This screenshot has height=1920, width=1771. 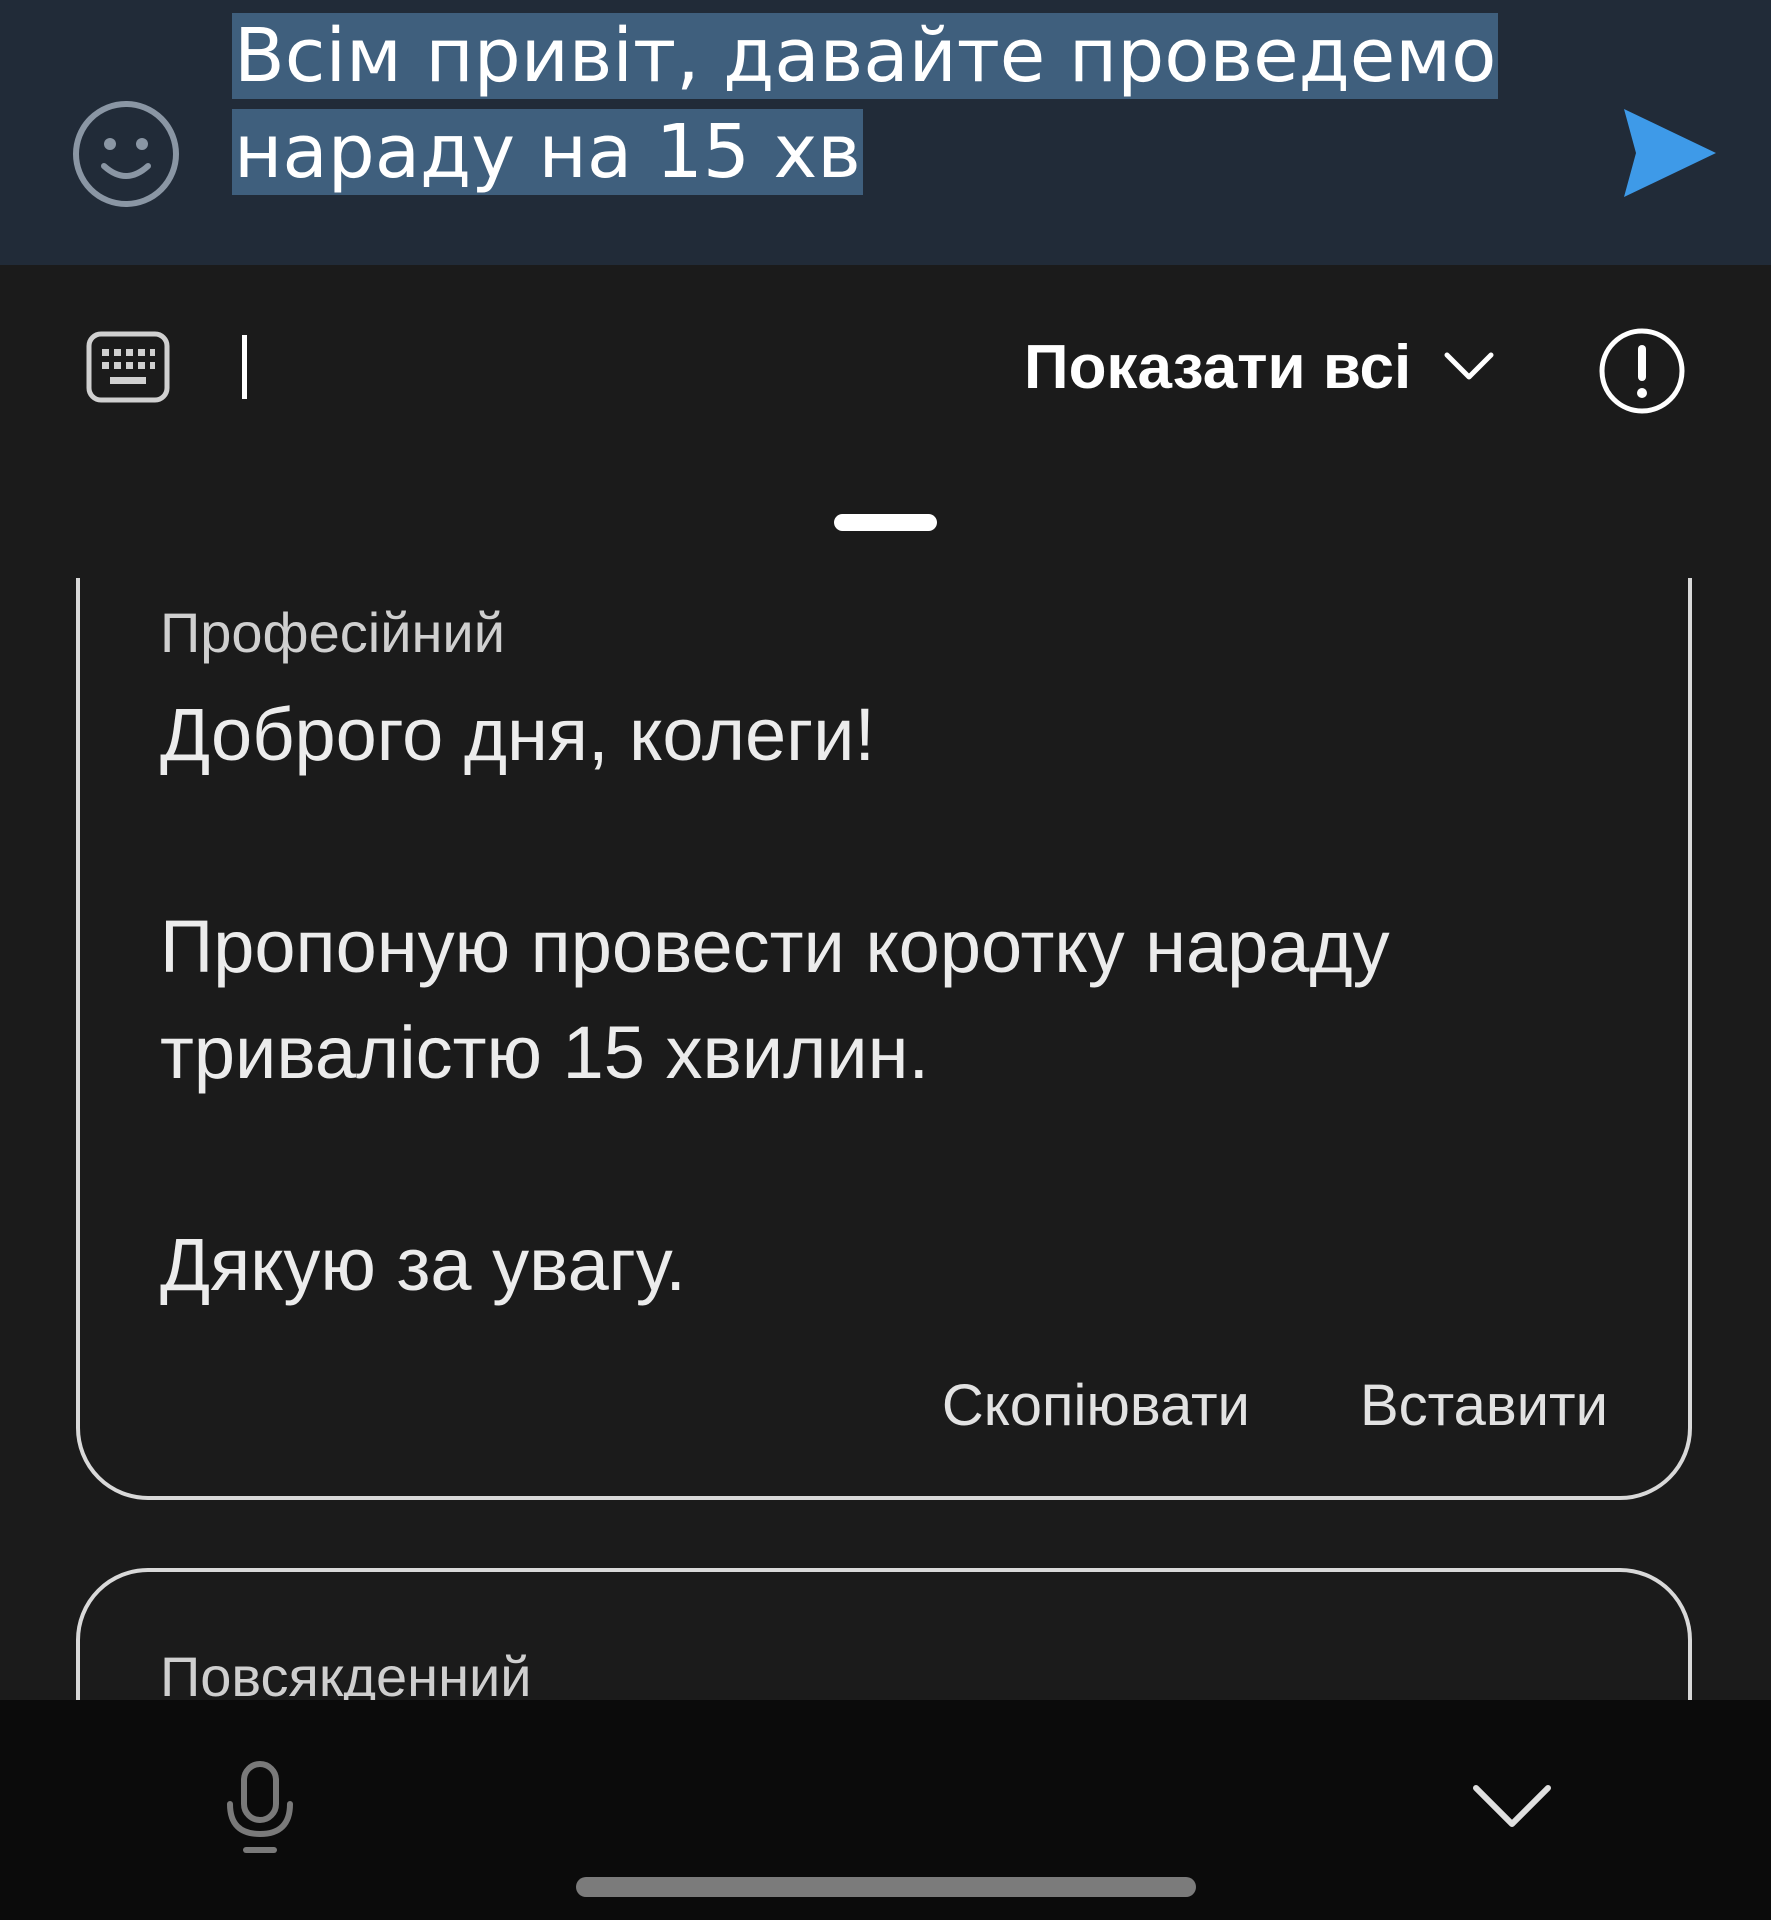 I want to click on text-caret, so click(x=244, y=367).